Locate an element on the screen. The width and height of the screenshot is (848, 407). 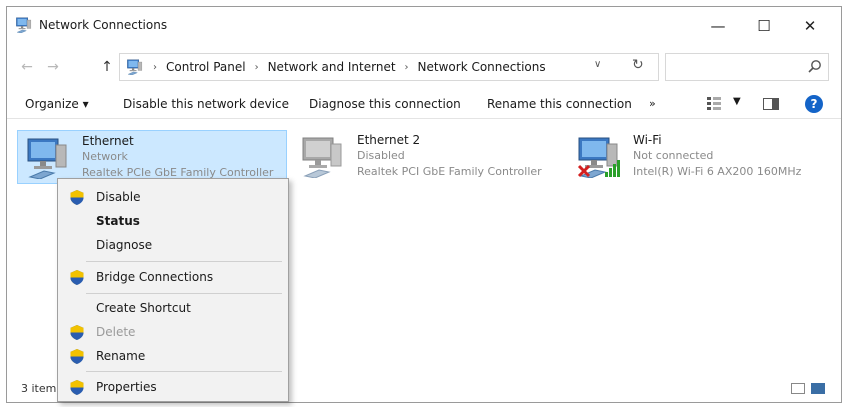
item-count: 3 item is located at coordinates (39, 388).